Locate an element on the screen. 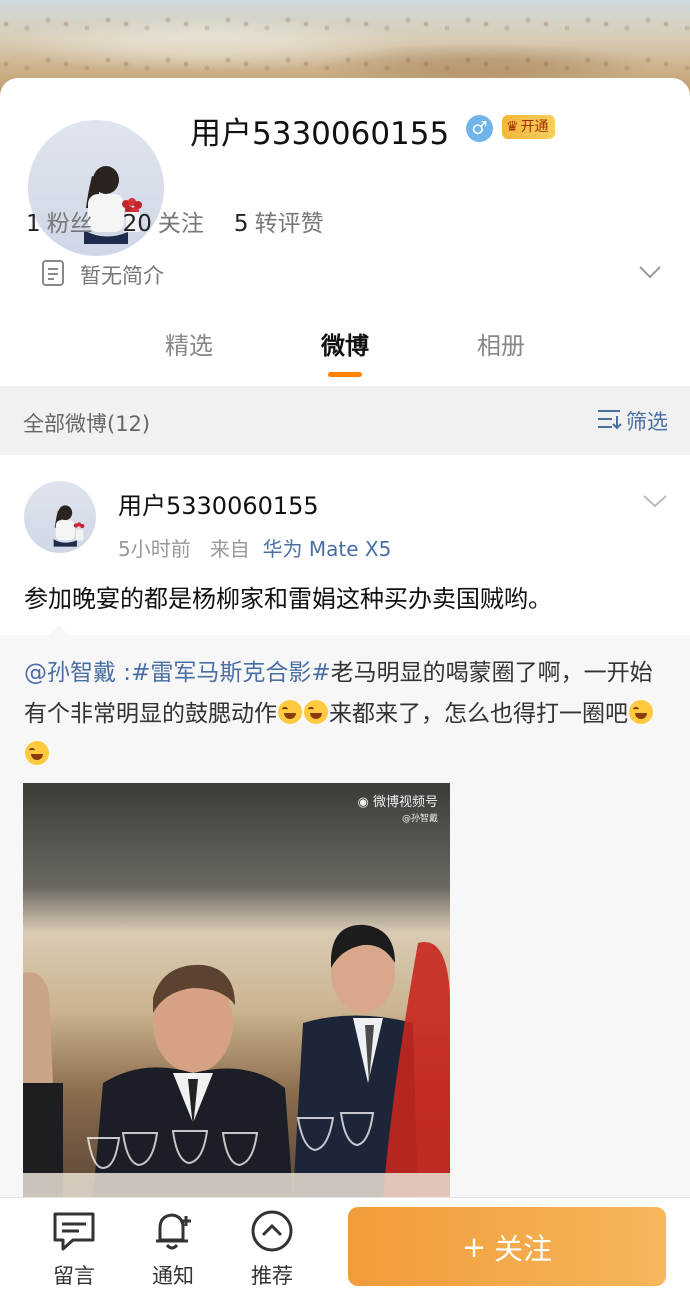 The width and height of the screenshot is (690, 1297). tab-featured: 精选 is located at coordinates (189, 343).